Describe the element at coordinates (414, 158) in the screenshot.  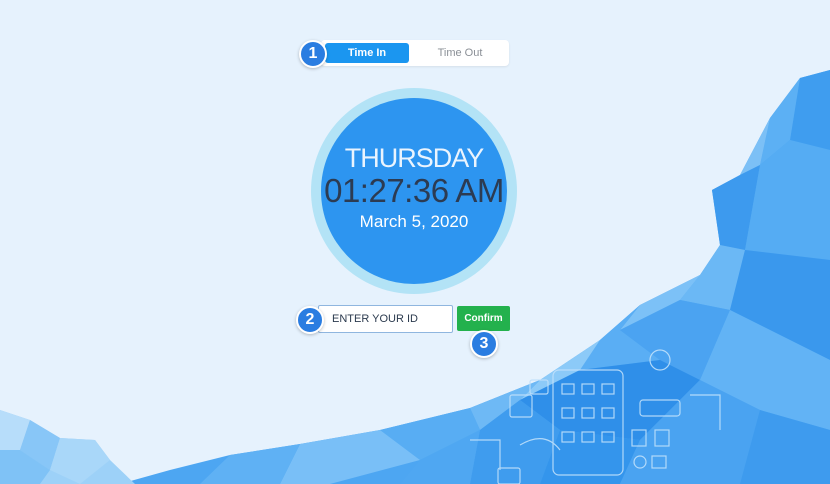
I see `clock-day: THURSDAY` at that location.